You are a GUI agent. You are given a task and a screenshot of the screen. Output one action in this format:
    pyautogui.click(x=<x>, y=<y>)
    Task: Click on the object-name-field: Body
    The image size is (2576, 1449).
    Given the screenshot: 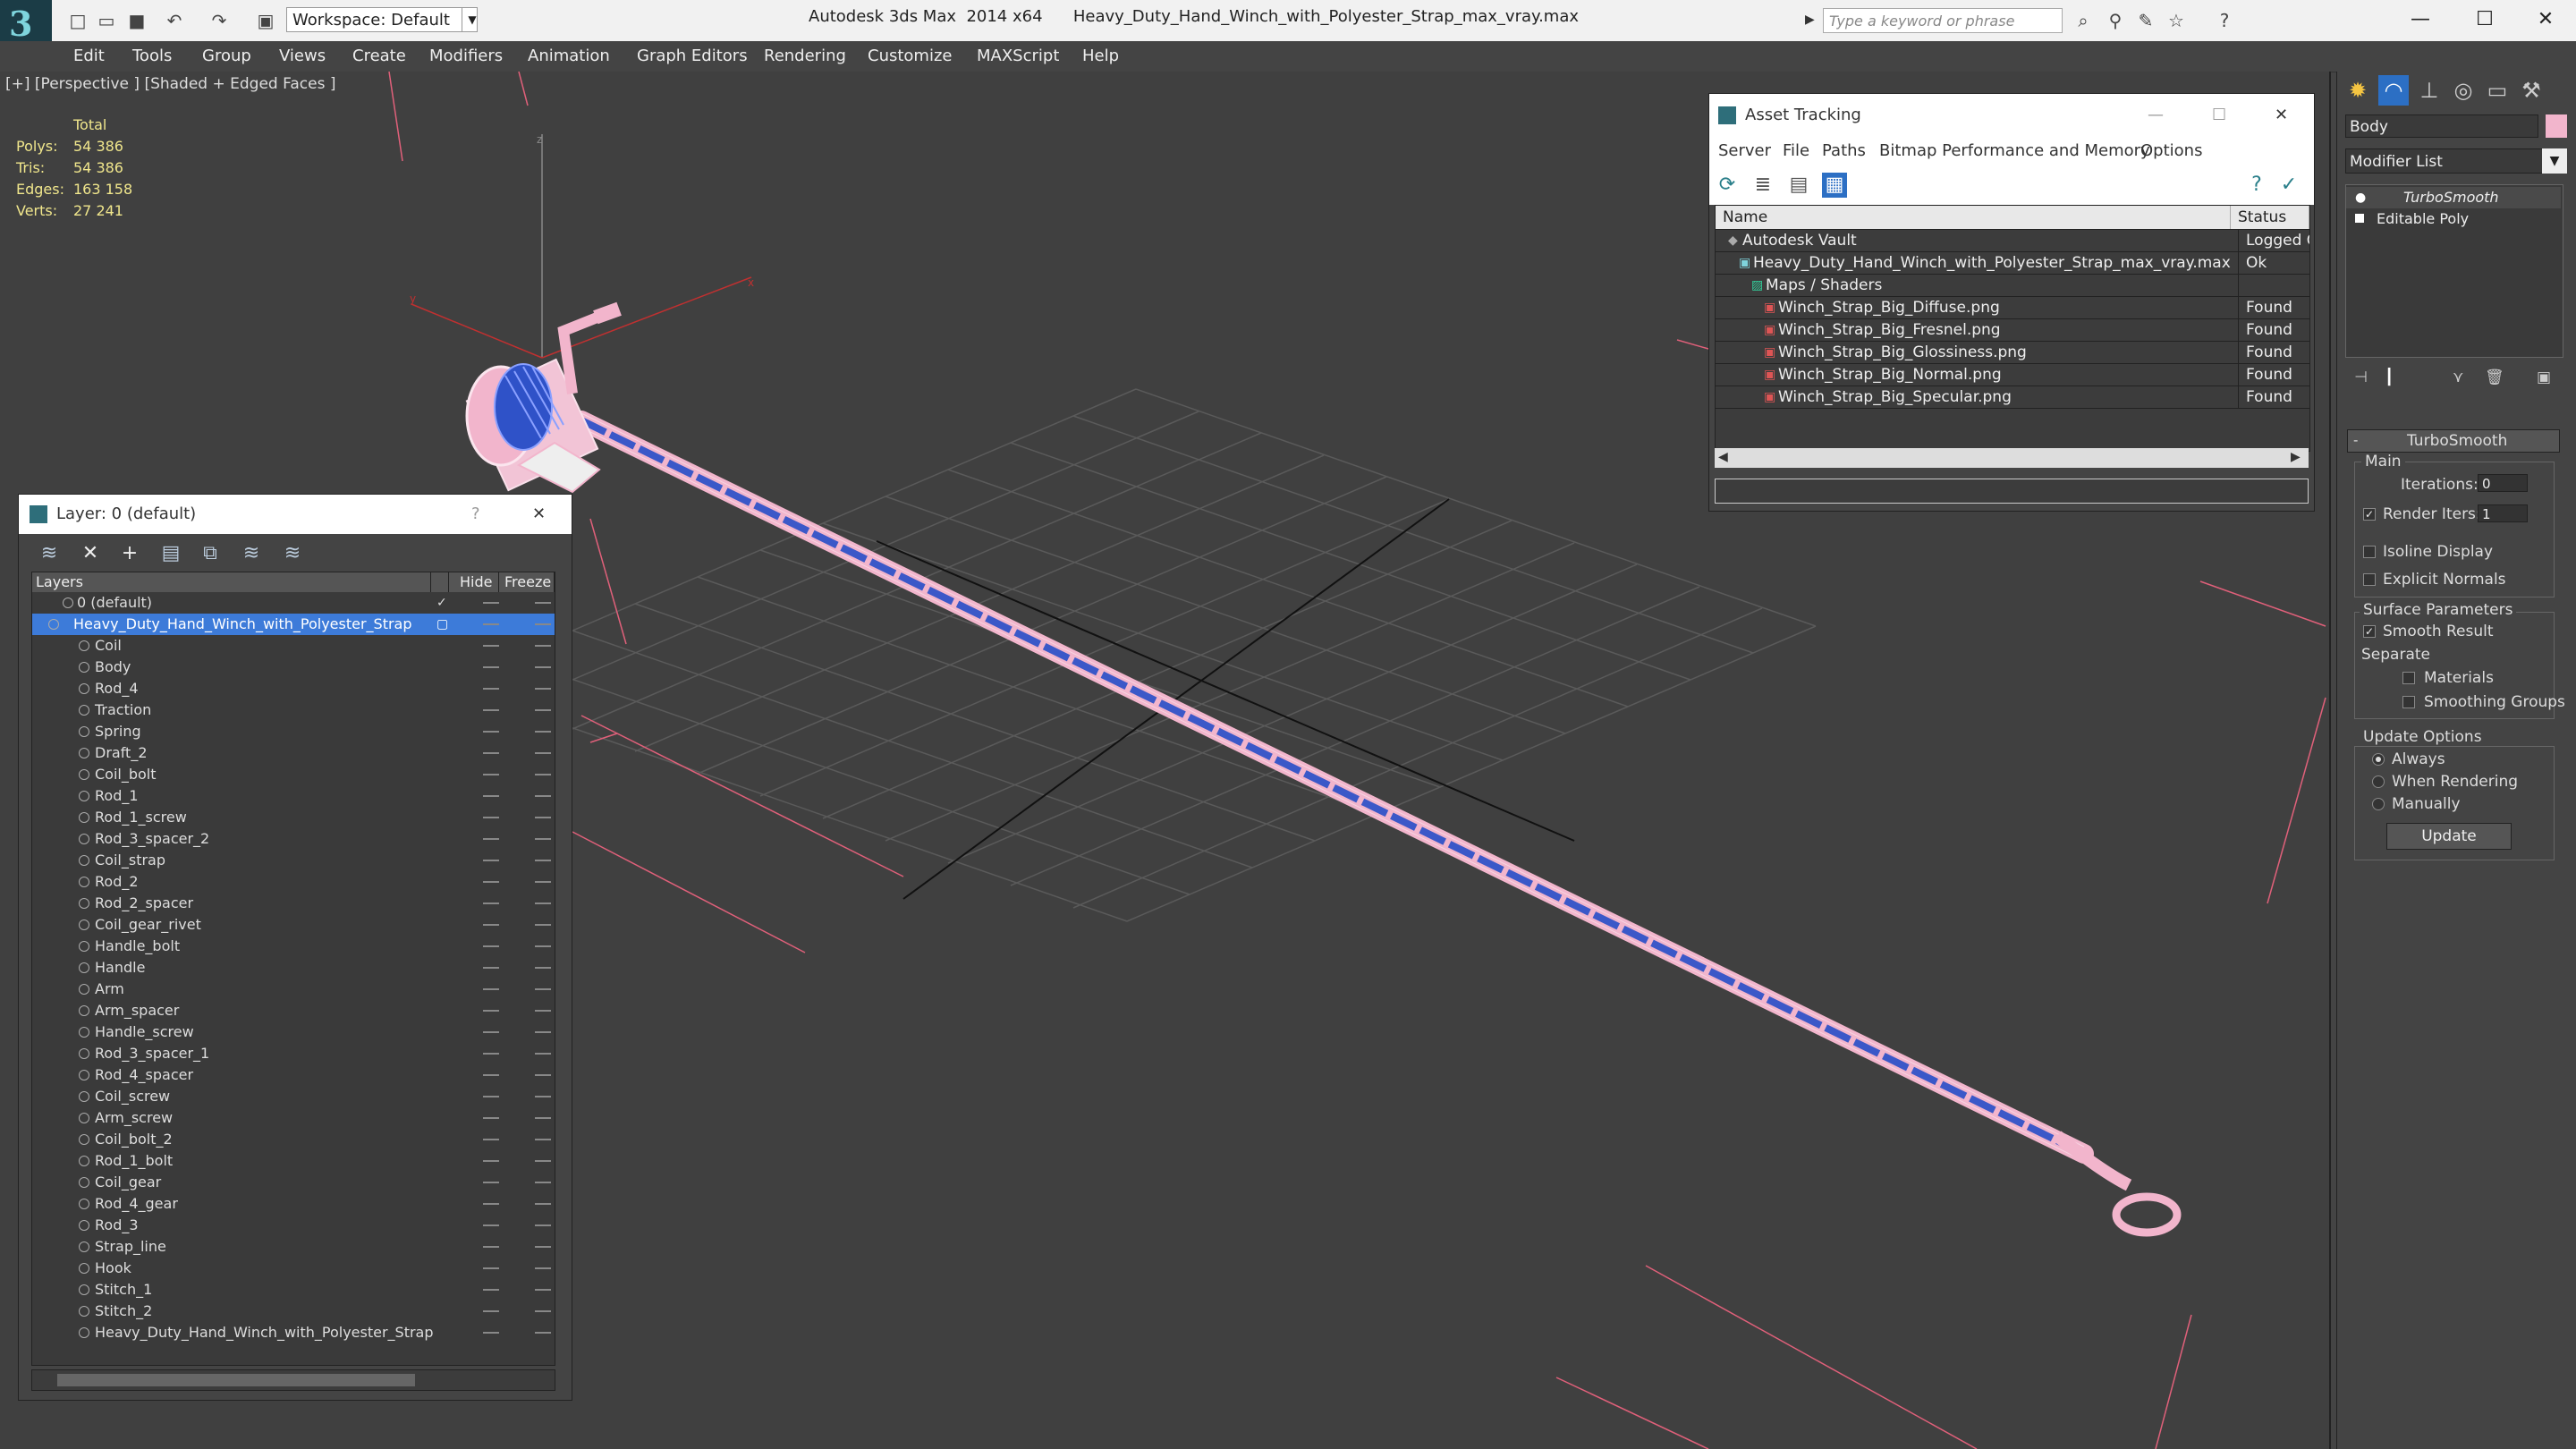 What is the action you would take?
    pyautogui.click(x=2441, y=126)
    